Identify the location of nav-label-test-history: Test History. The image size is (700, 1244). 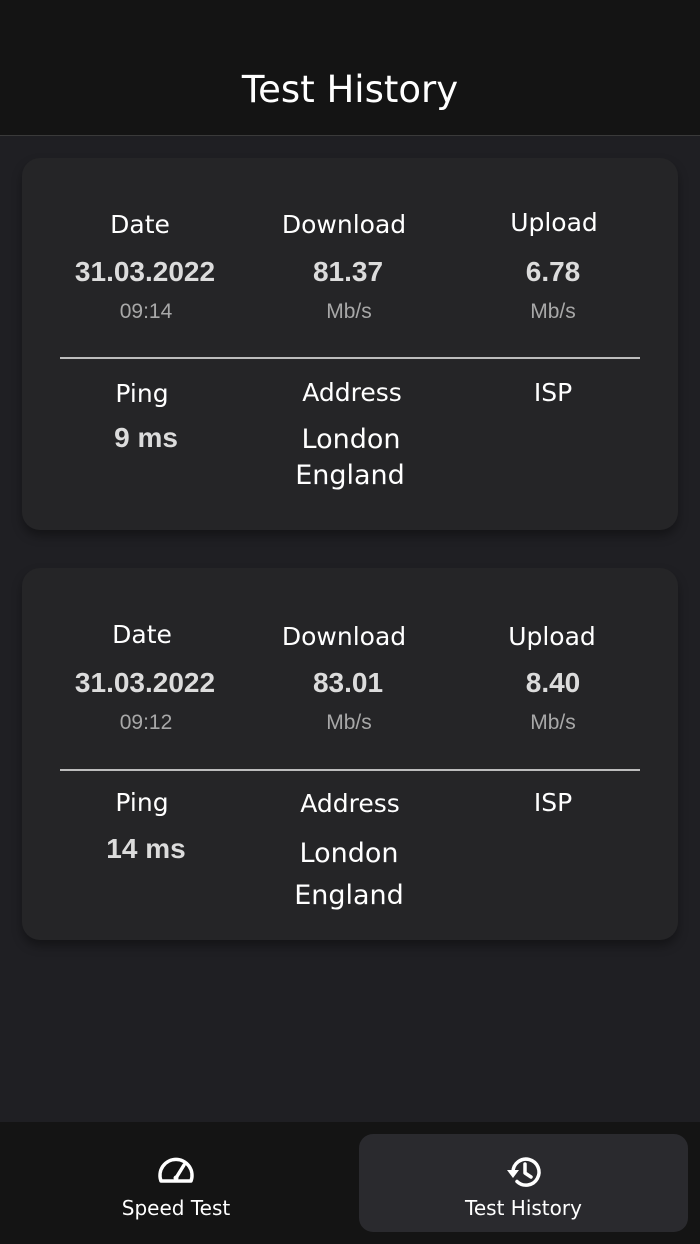
(523, 1208).